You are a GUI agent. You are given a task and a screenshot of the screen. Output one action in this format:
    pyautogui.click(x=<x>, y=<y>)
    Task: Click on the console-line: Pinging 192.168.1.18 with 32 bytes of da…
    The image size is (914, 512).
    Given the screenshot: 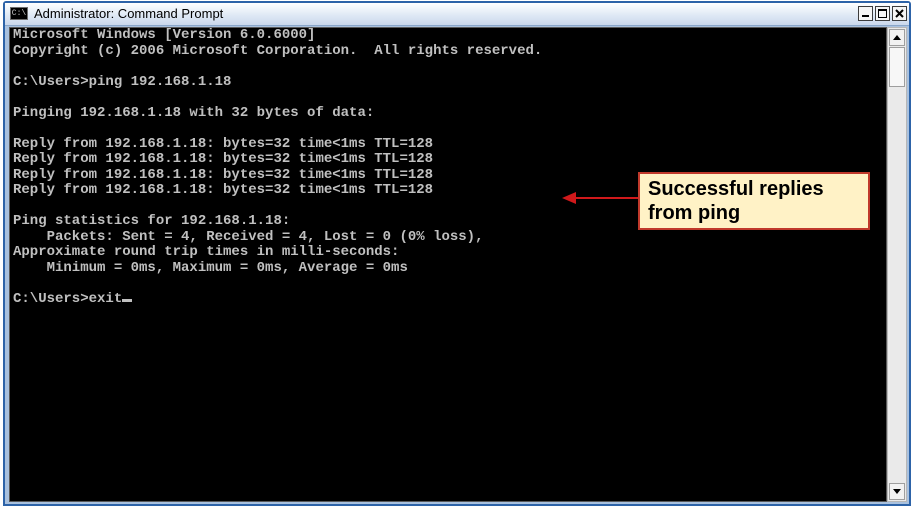 What is the action you would take?
    pyautogui.click(x=194, y=112)
    